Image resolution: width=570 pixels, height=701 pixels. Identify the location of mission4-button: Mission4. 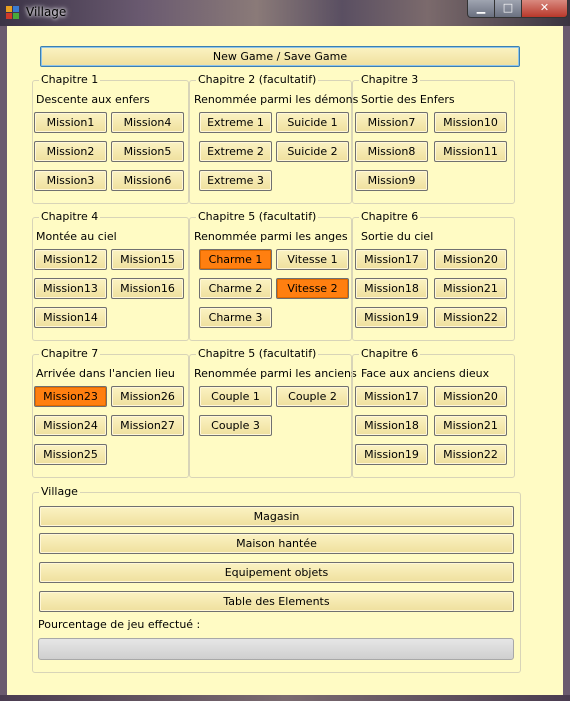
(147, 122).